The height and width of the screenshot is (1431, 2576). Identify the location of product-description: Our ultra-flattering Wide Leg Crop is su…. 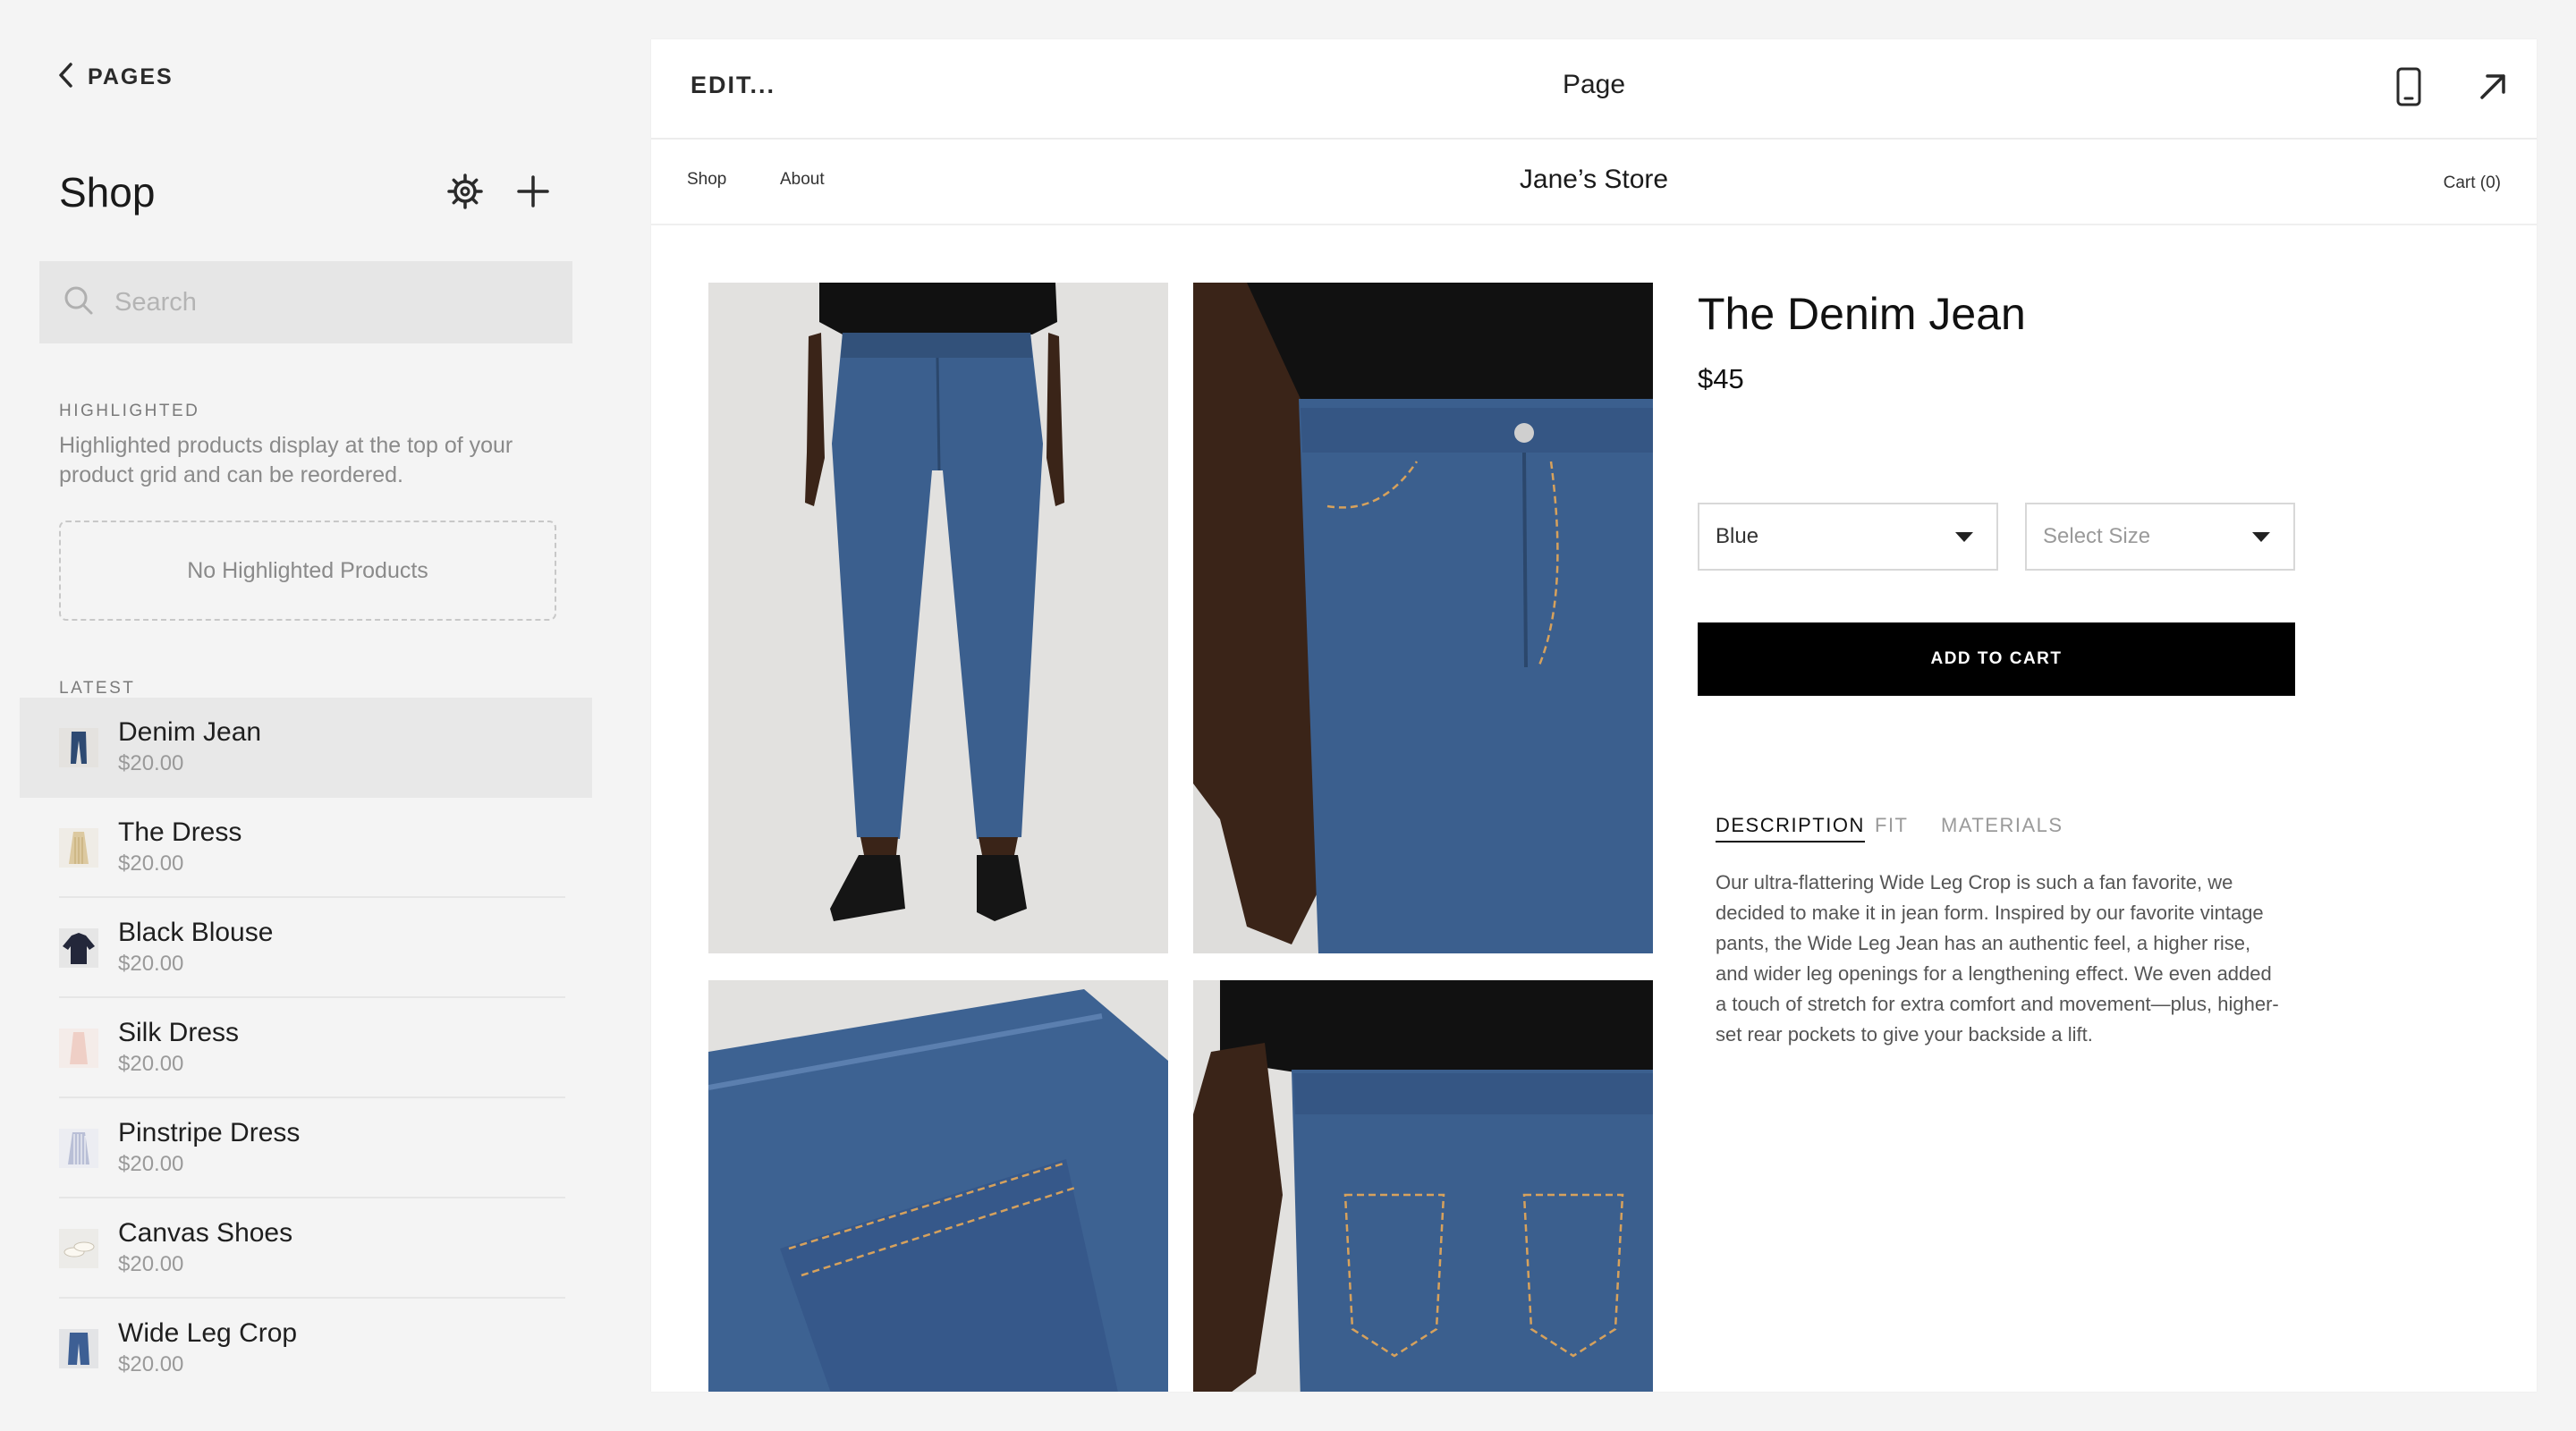
(1997, 959).